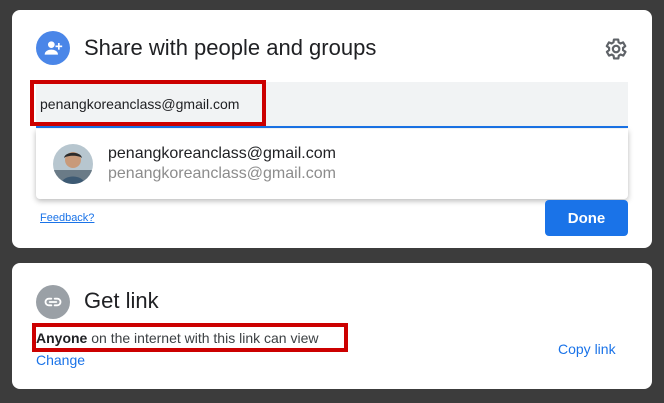  I want to click on gear-icon, so click(615, 49).